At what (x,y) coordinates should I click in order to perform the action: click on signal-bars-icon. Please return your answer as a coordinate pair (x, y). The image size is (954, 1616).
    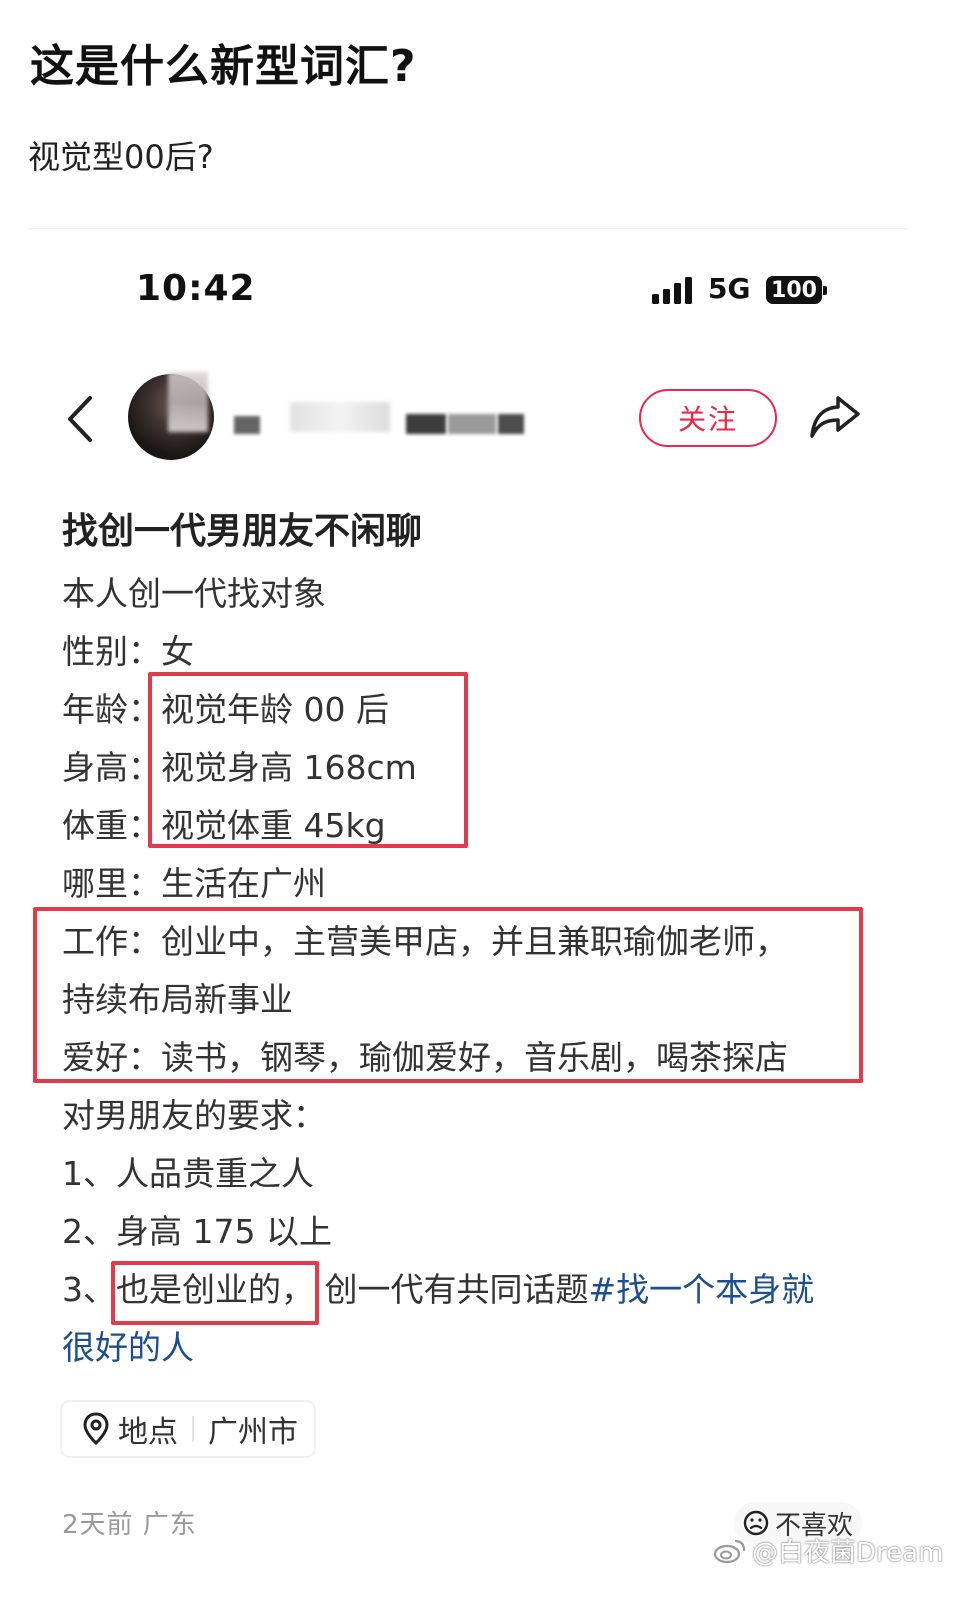
    Looking at the image, I should click on (672, 290).